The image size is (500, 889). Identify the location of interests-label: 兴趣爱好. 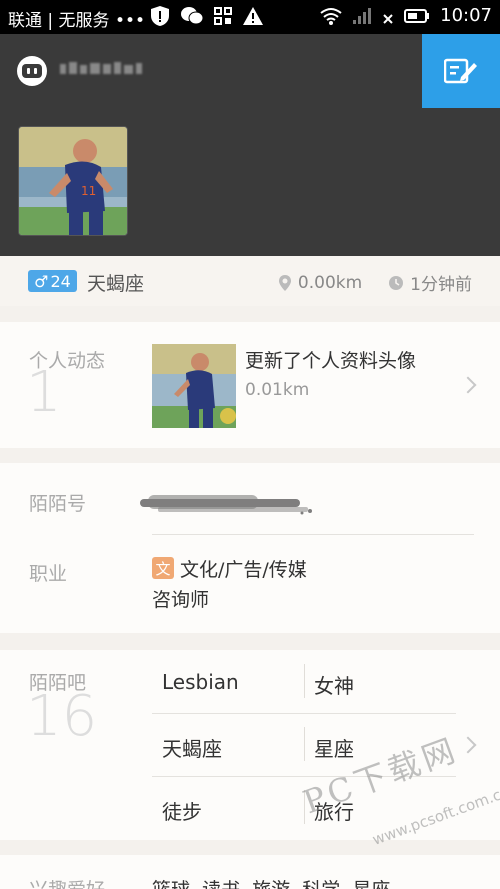
(67, 882).